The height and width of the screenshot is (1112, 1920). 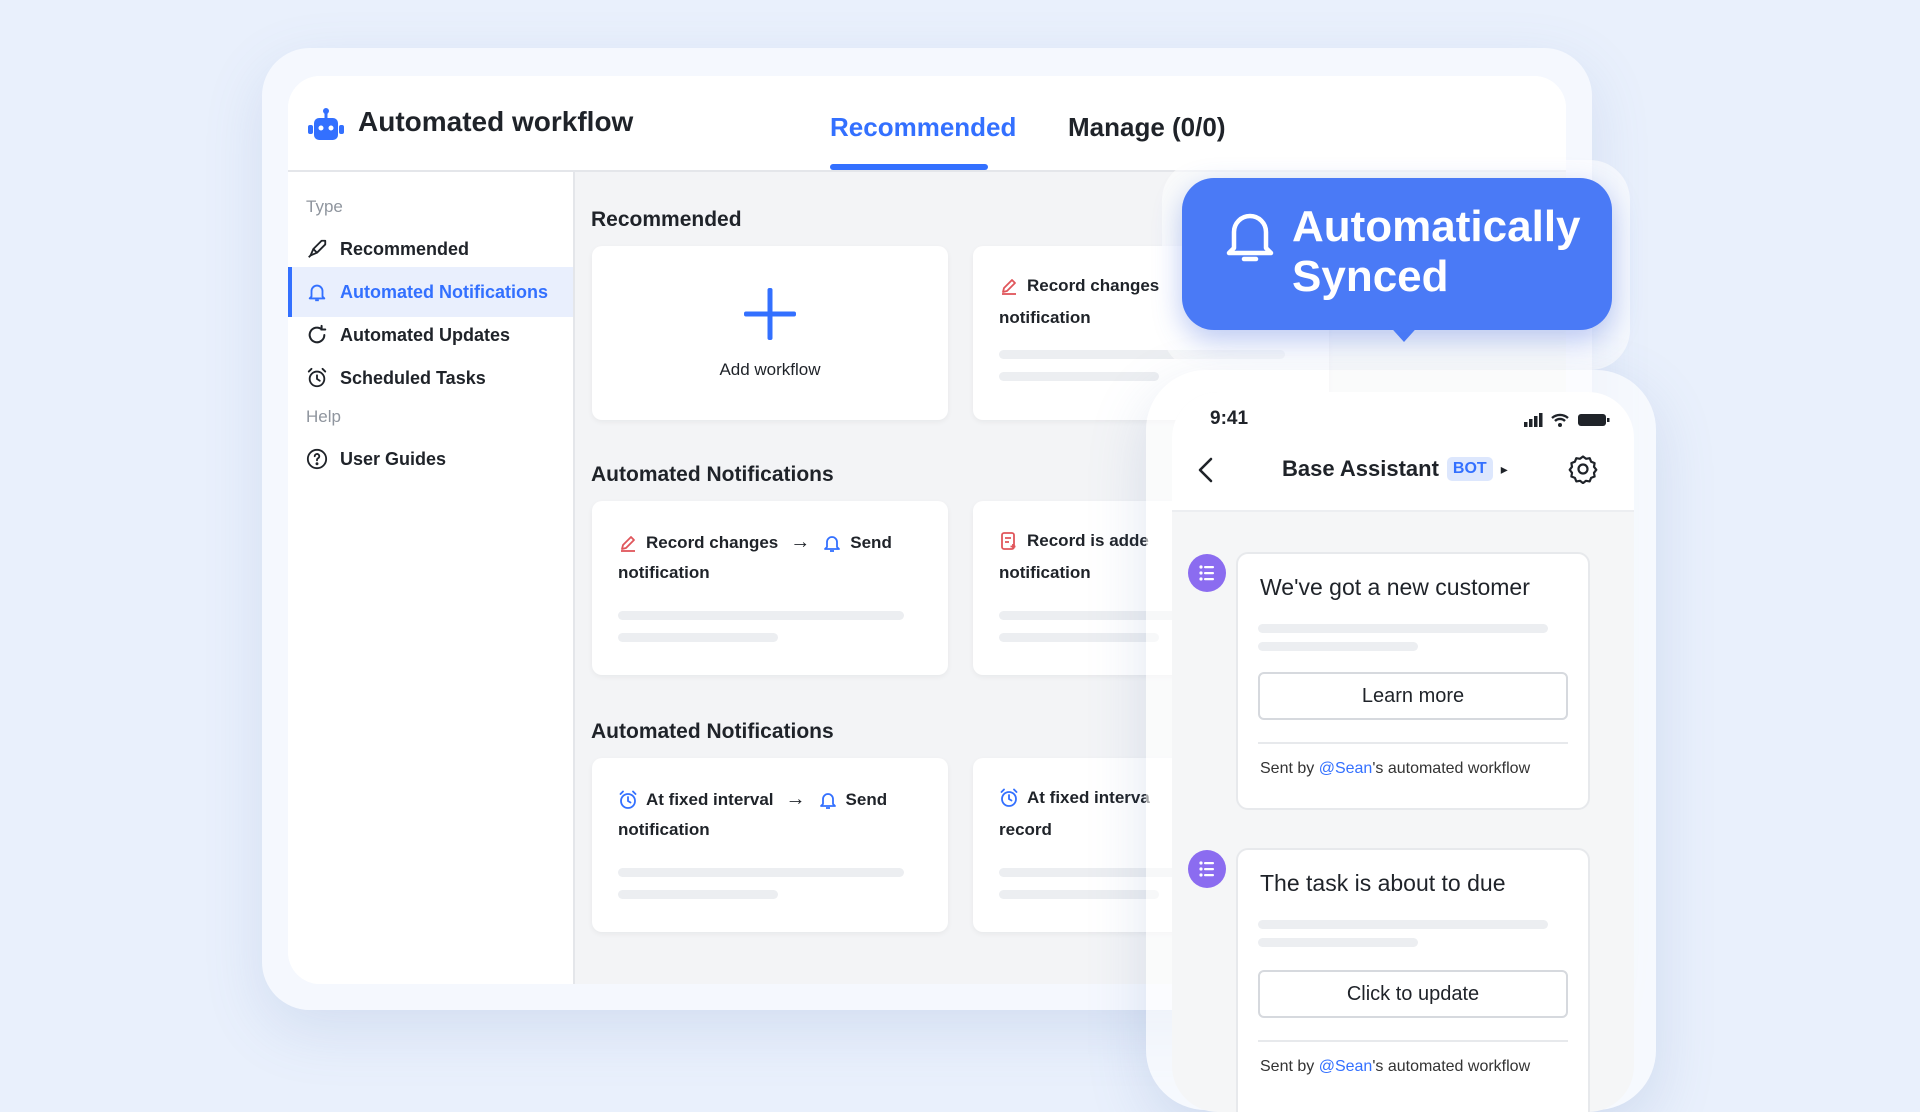 What do you see at coordinates (317, 334) in the screenshot?
I see `refresh-icon` at bounding box center [317, 334].